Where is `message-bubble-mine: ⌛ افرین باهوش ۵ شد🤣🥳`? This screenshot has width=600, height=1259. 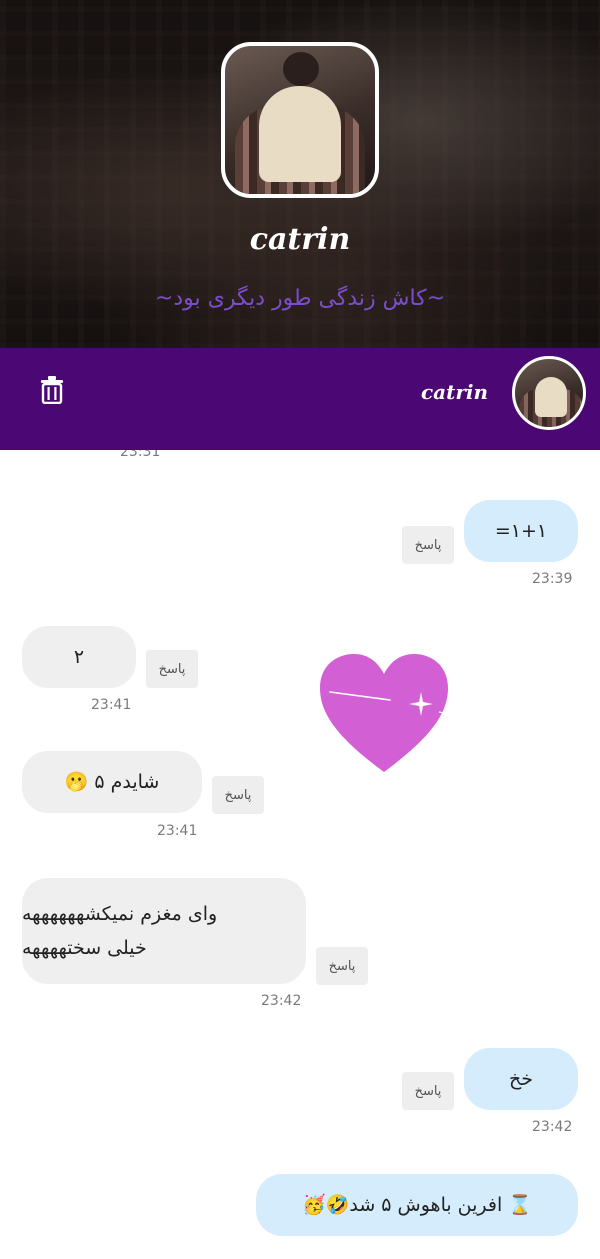 message-bubble-mine: ⌛ افرین باهوش ۵ شد🤣🥳 is located at coordinates (417, 1205).